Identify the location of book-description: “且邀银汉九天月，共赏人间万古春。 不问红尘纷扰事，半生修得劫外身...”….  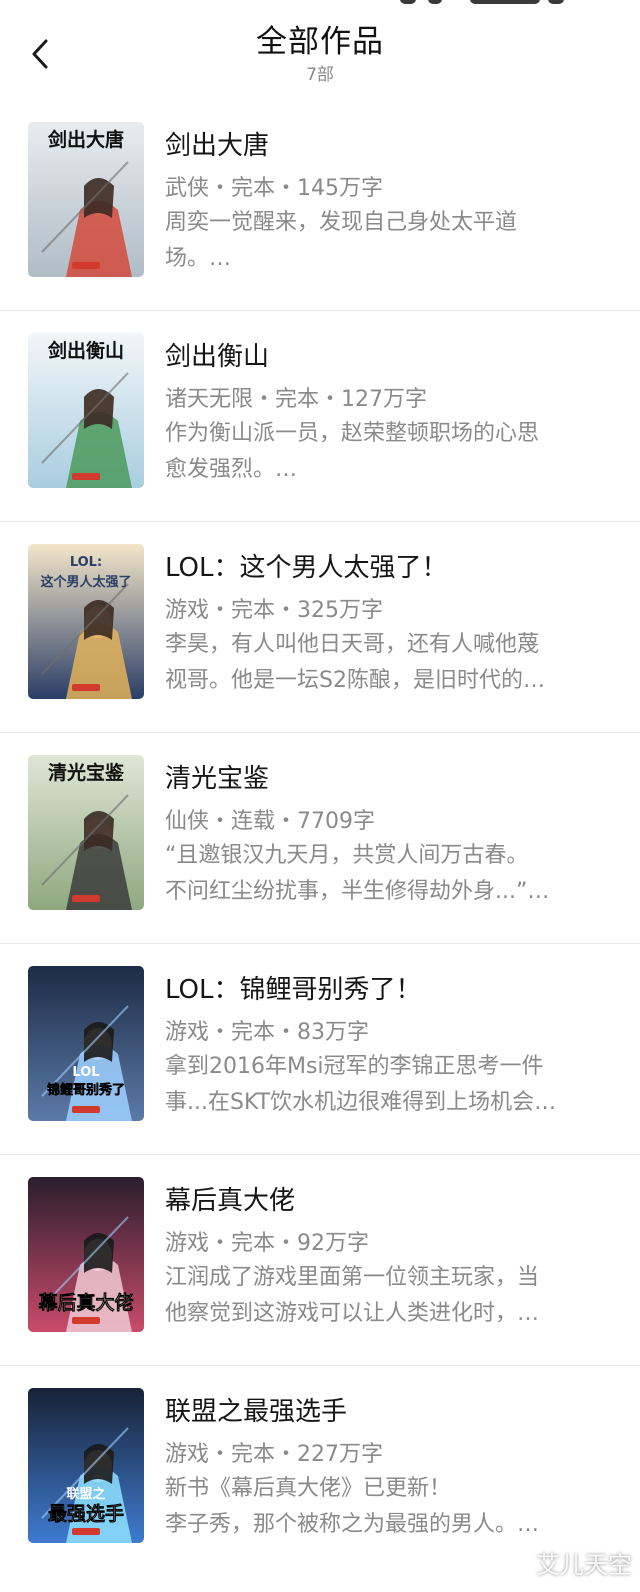
(385, 874).